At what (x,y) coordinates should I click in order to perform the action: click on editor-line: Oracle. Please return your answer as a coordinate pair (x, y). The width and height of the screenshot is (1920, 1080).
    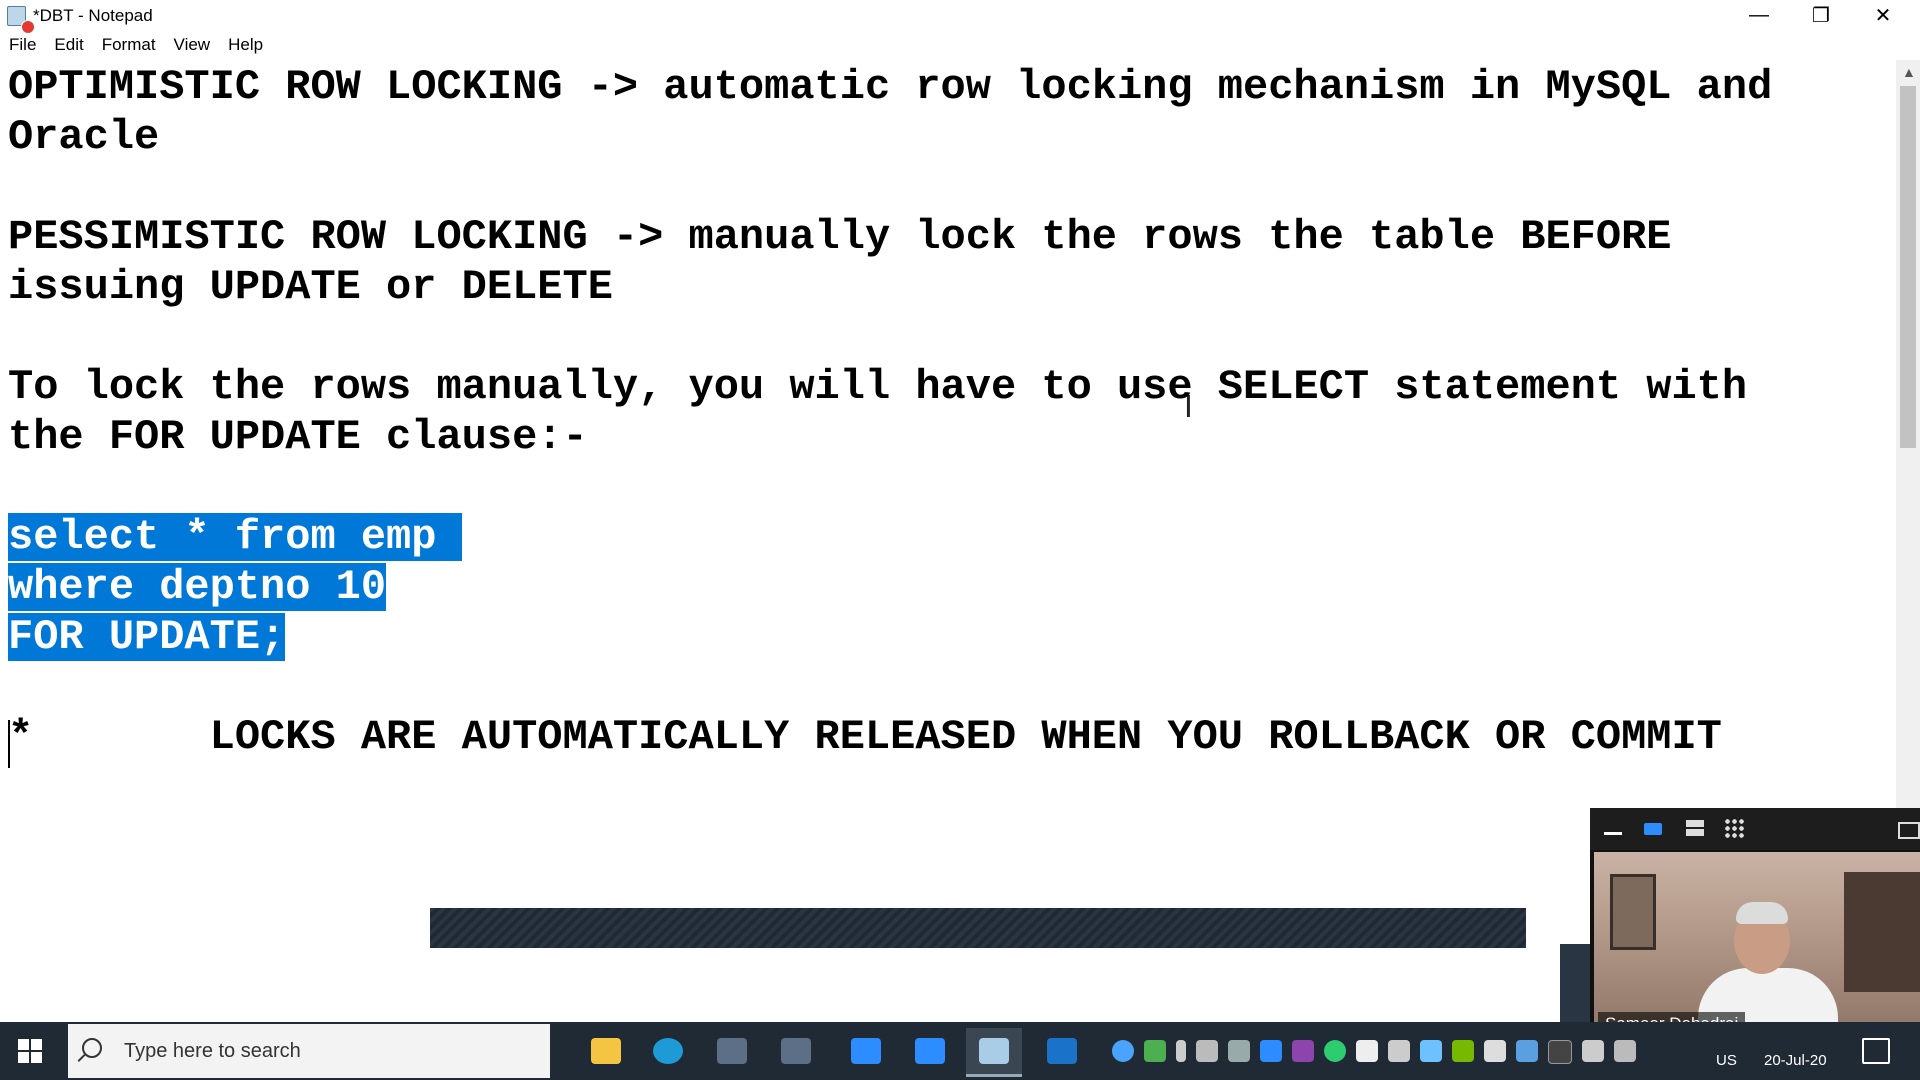
    Looking at the image, I should click on (83, 137).